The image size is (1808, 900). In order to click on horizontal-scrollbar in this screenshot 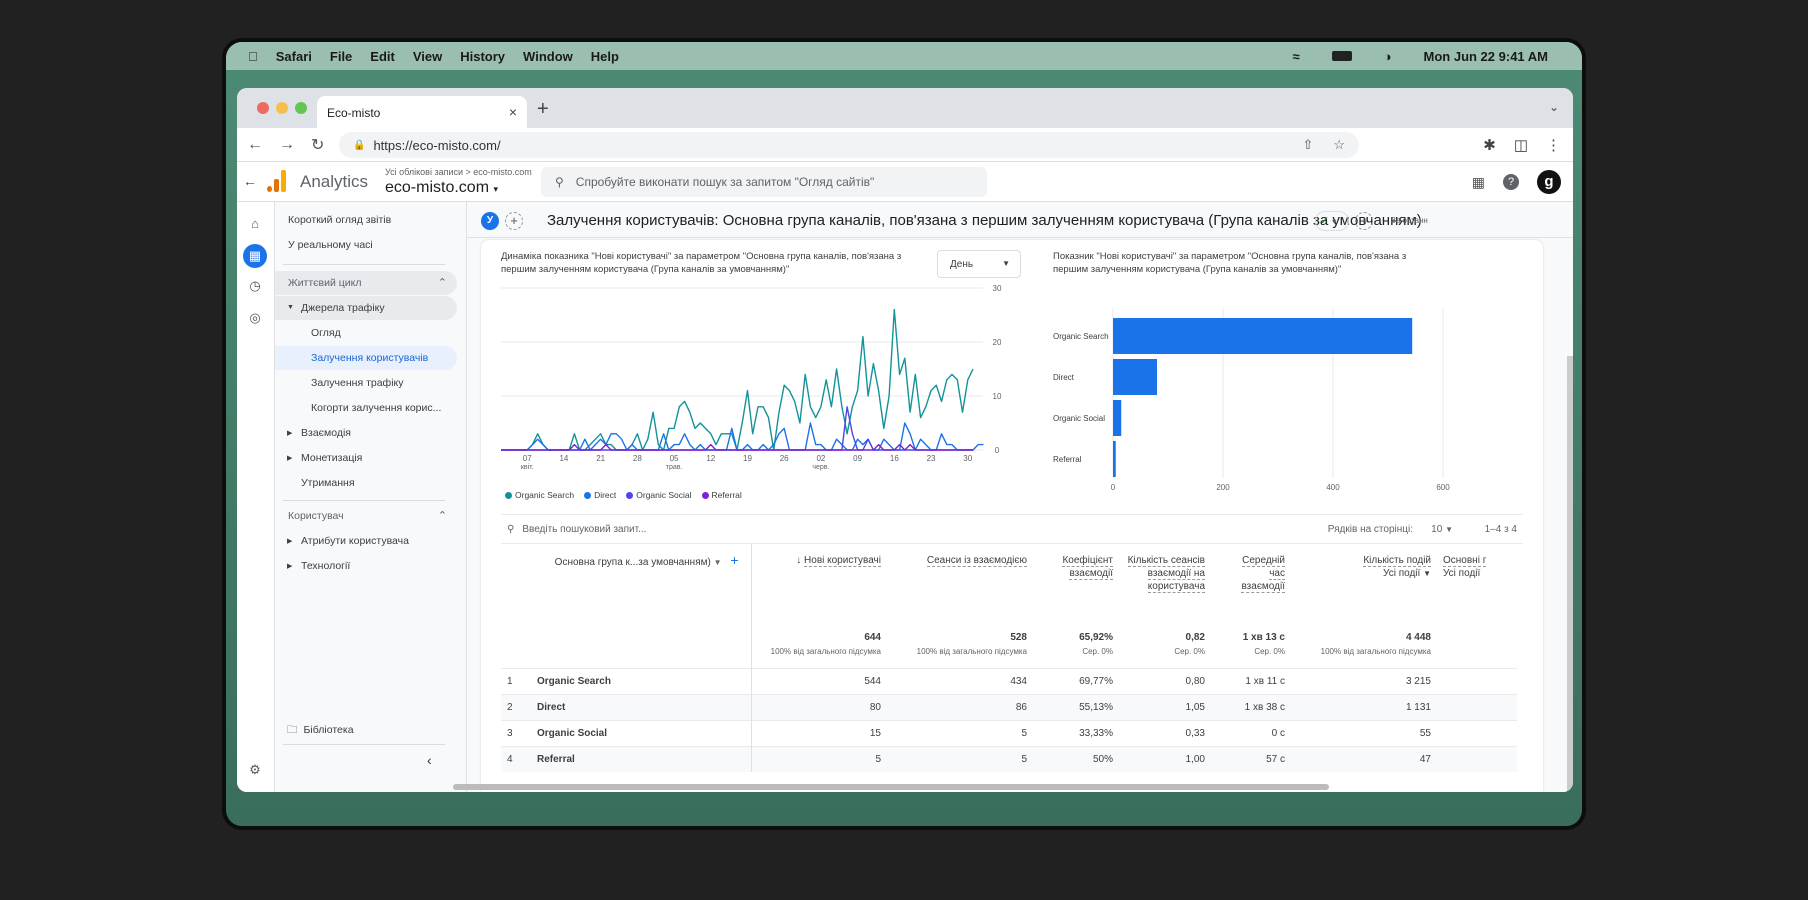, I will do `click(891, 787)`.